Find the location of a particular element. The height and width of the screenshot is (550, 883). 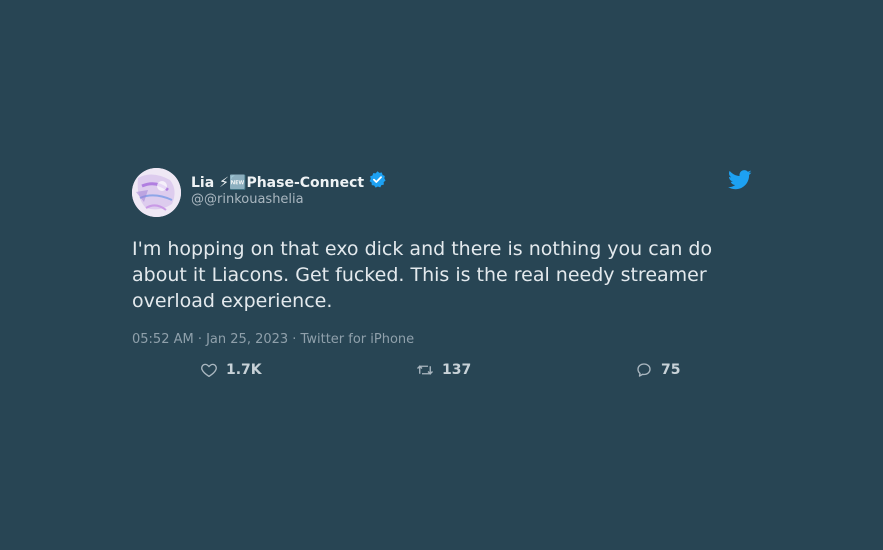

author-name-row: Lia ⚡🆕 Phase-Connect is located at coordinates (289, 181).